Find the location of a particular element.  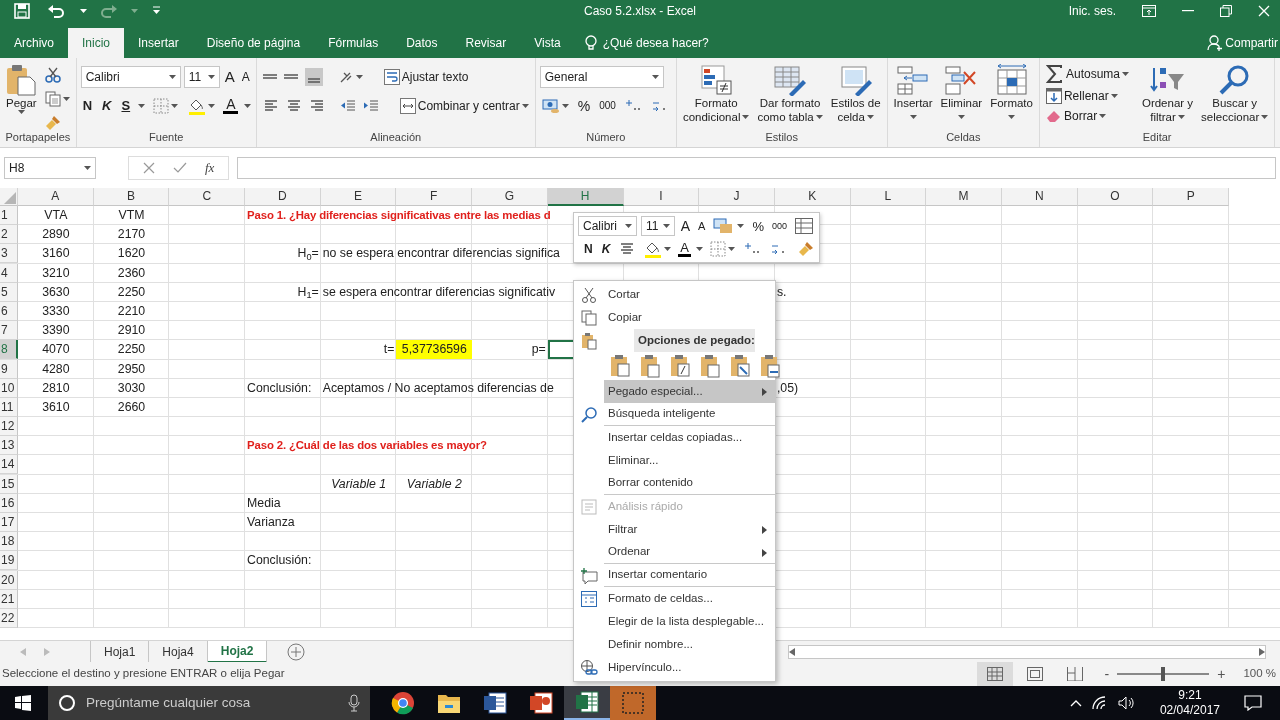

row-header: 14 is located at coordinates (9, 465).